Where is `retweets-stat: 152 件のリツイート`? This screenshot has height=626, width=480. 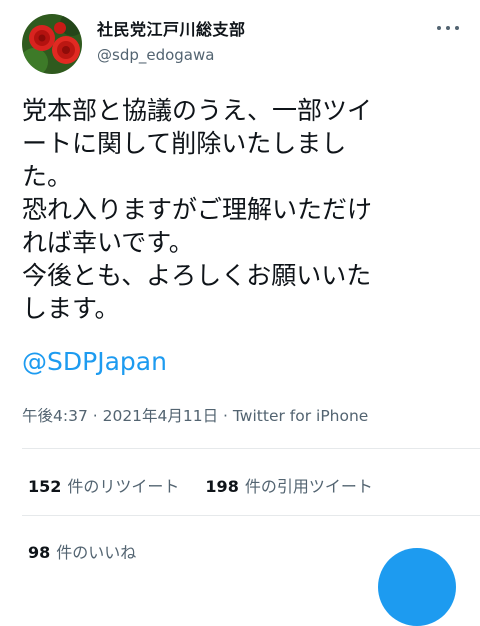 retweets-stat: 152 件のリツイート is located at coordinates (103, 485).